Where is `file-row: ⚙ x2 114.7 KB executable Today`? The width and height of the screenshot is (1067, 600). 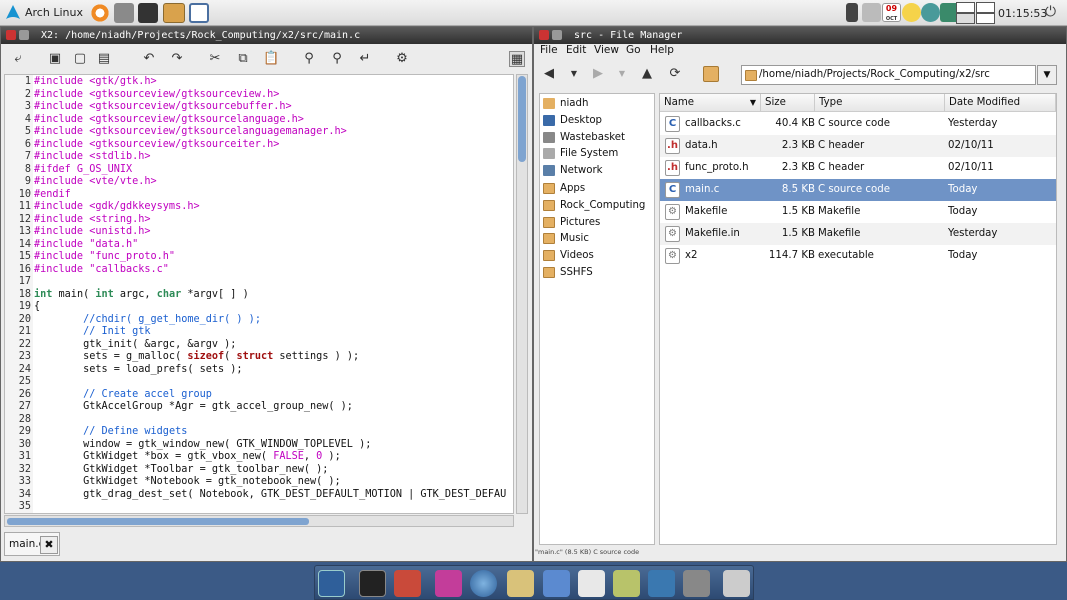
file-row: ⚙ x2 114.7 KB executable Today is located at coordinates (858, 256).